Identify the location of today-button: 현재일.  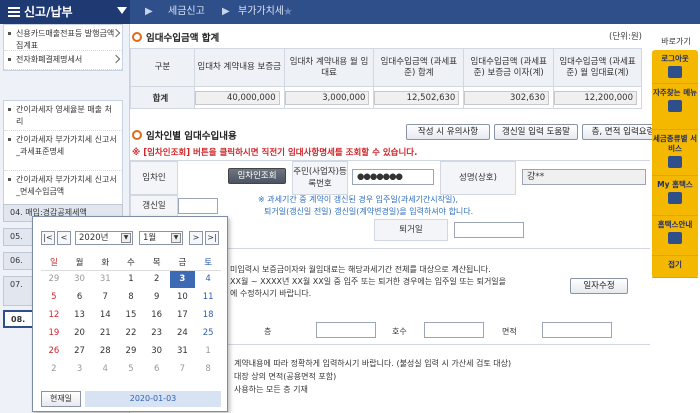
(61, 399).